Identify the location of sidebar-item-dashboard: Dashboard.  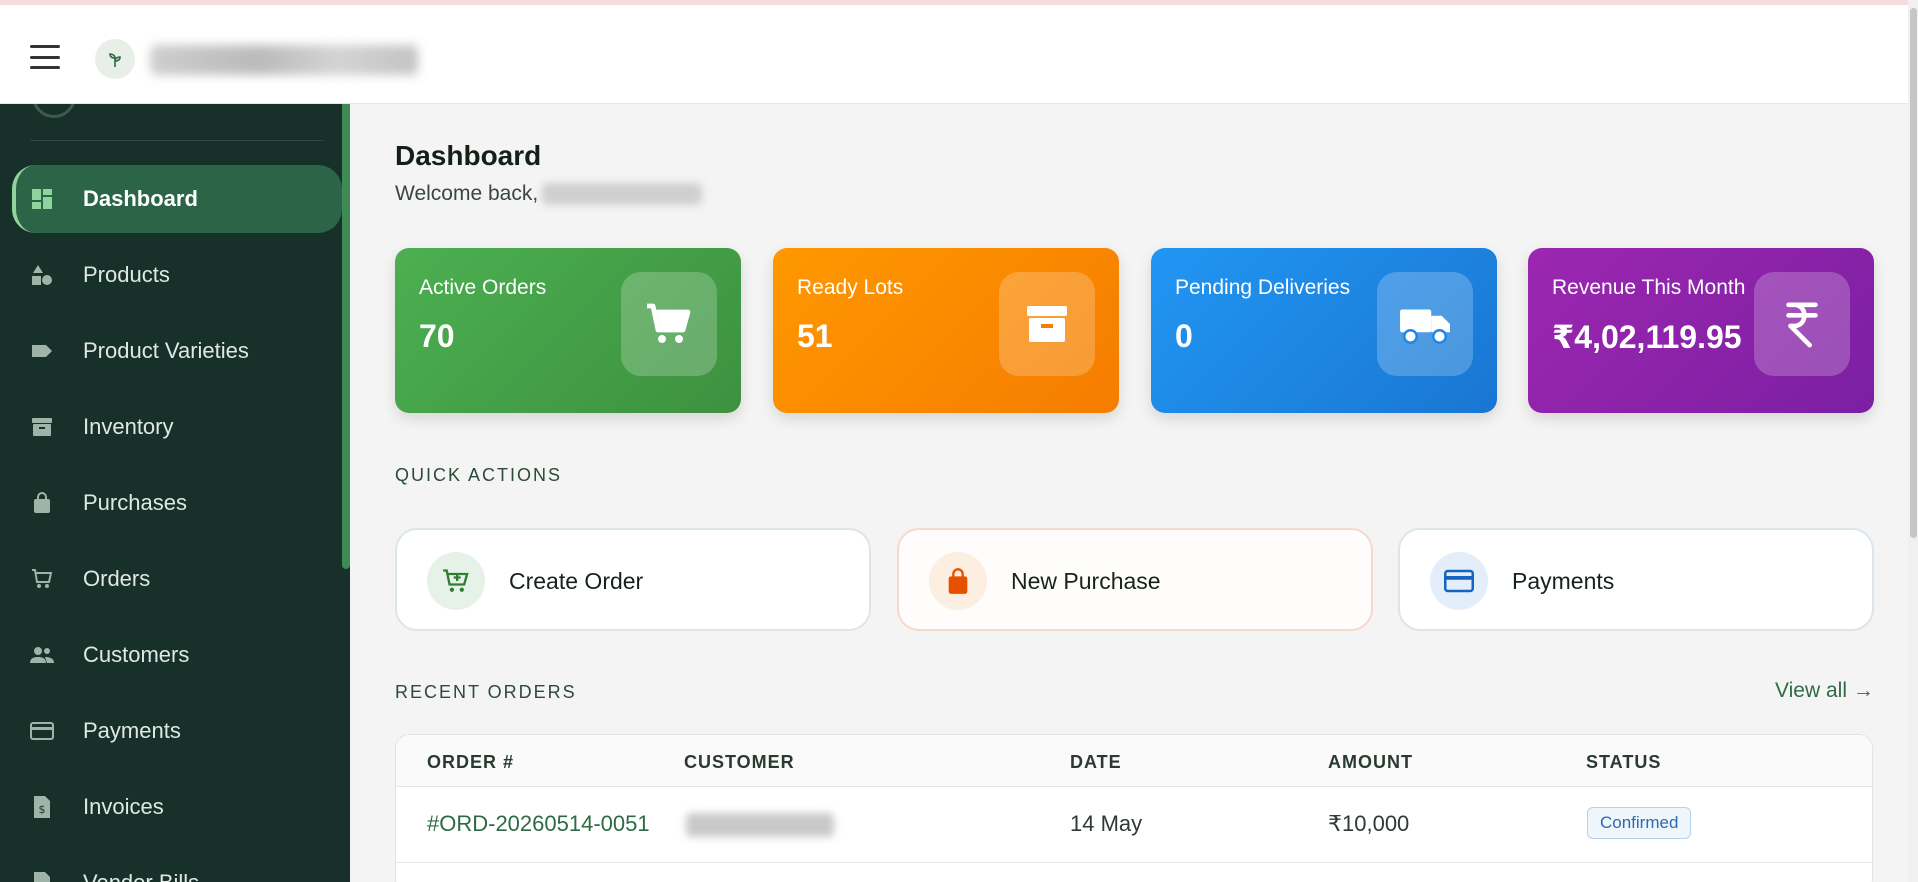
(171, 199).